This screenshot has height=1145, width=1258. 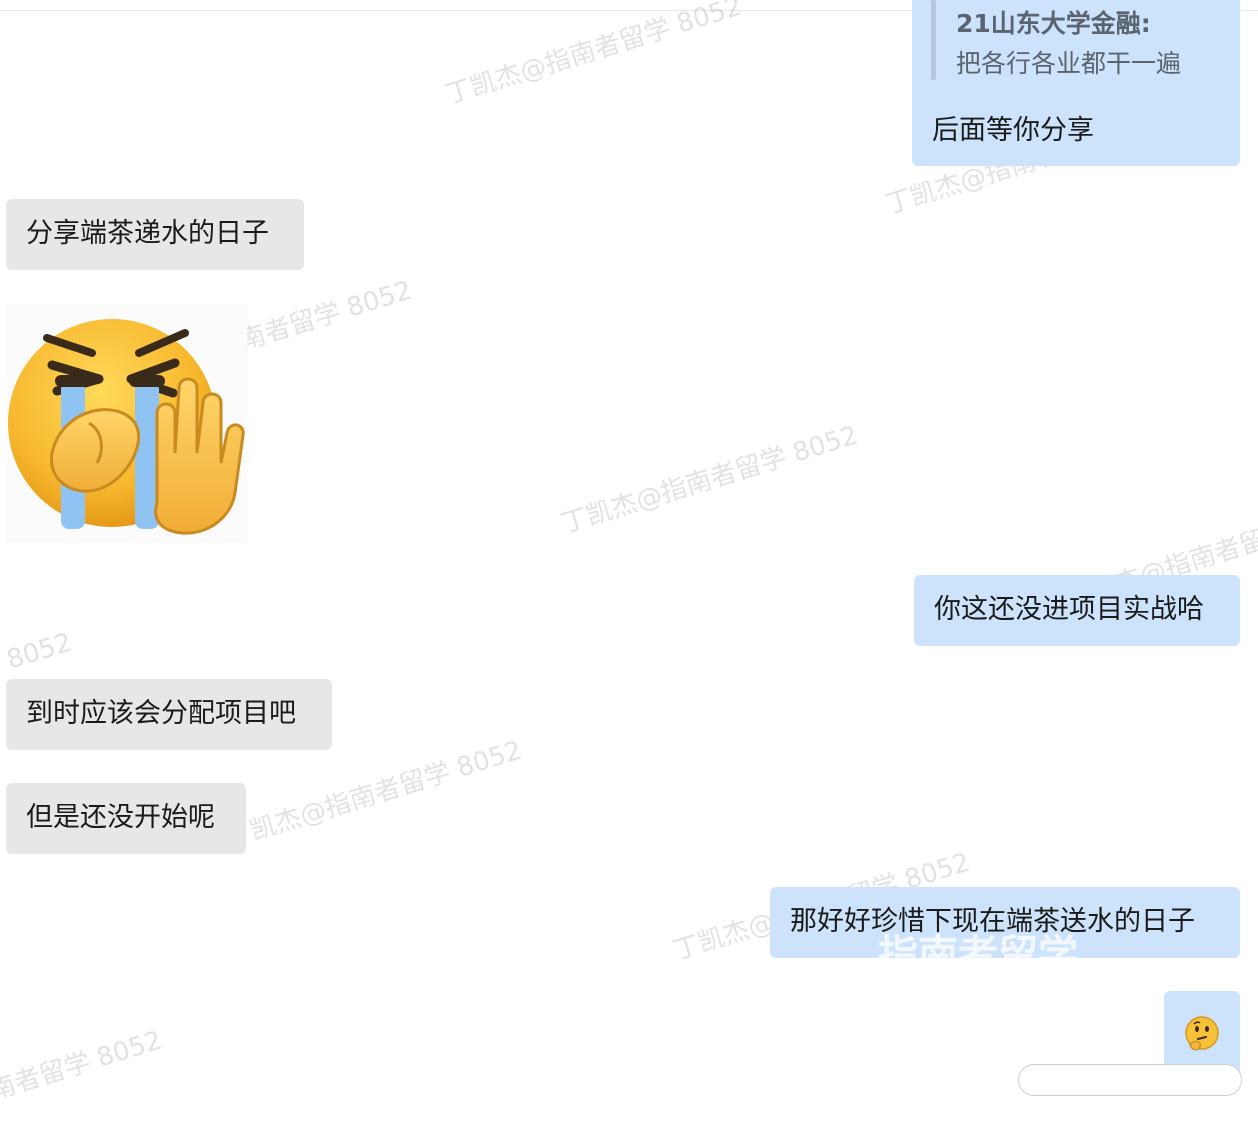 I want to click on message-text: 你这还没进项目实战哈, so click(x=1069, y=609).